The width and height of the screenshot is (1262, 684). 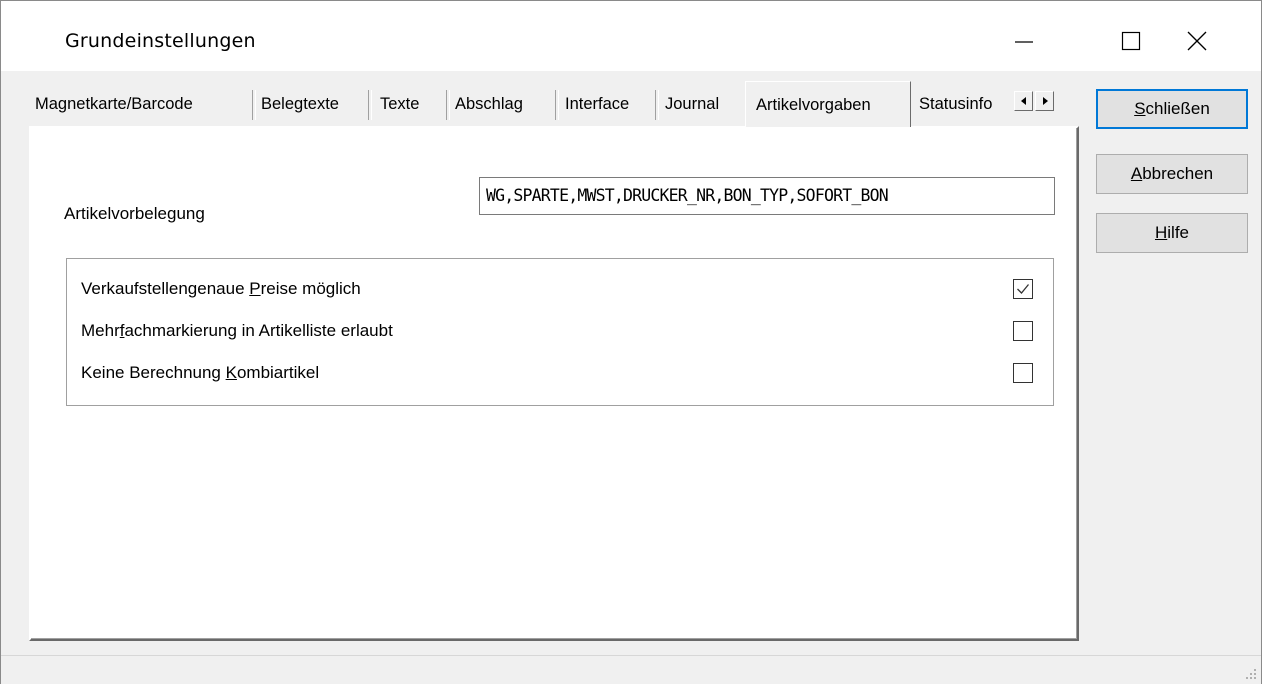 I want to click on close-window-button, so click(x=1197, y=41).